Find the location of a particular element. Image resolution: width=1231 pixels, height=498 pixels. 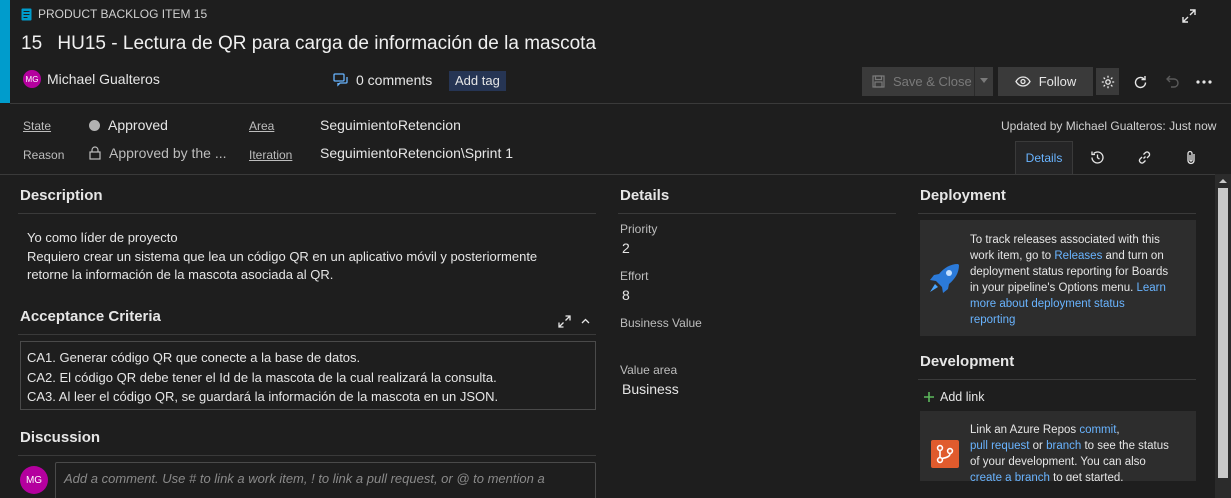

add-tag-button: Add tag is located at coordinates (477, 81).